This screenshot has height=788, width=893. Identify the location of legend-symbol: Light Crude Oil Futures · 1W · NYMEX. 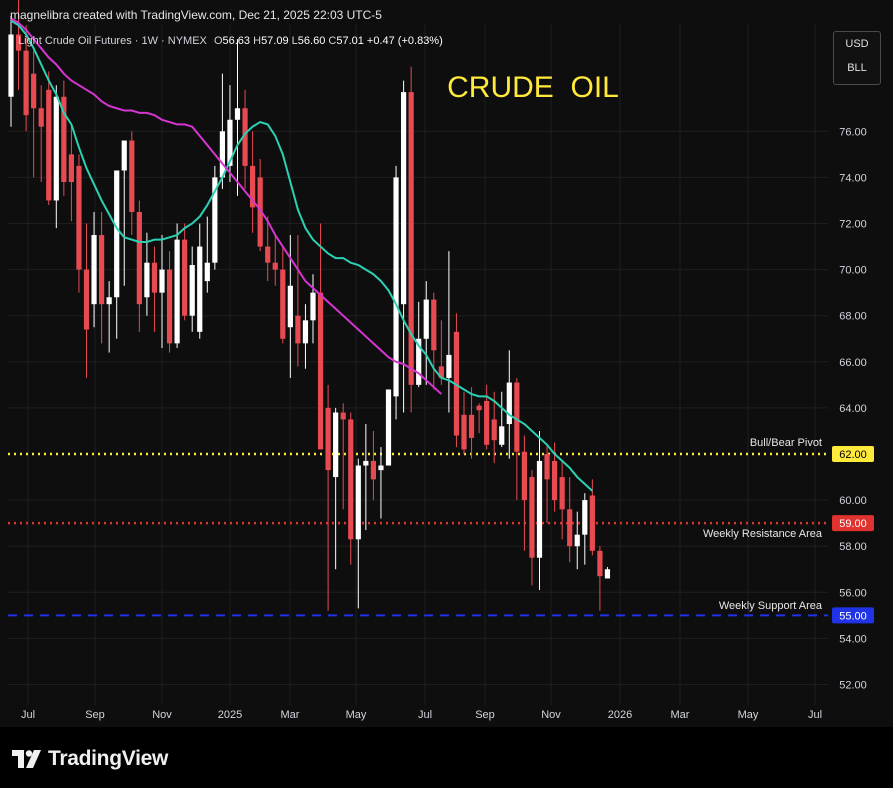
(112, 41).